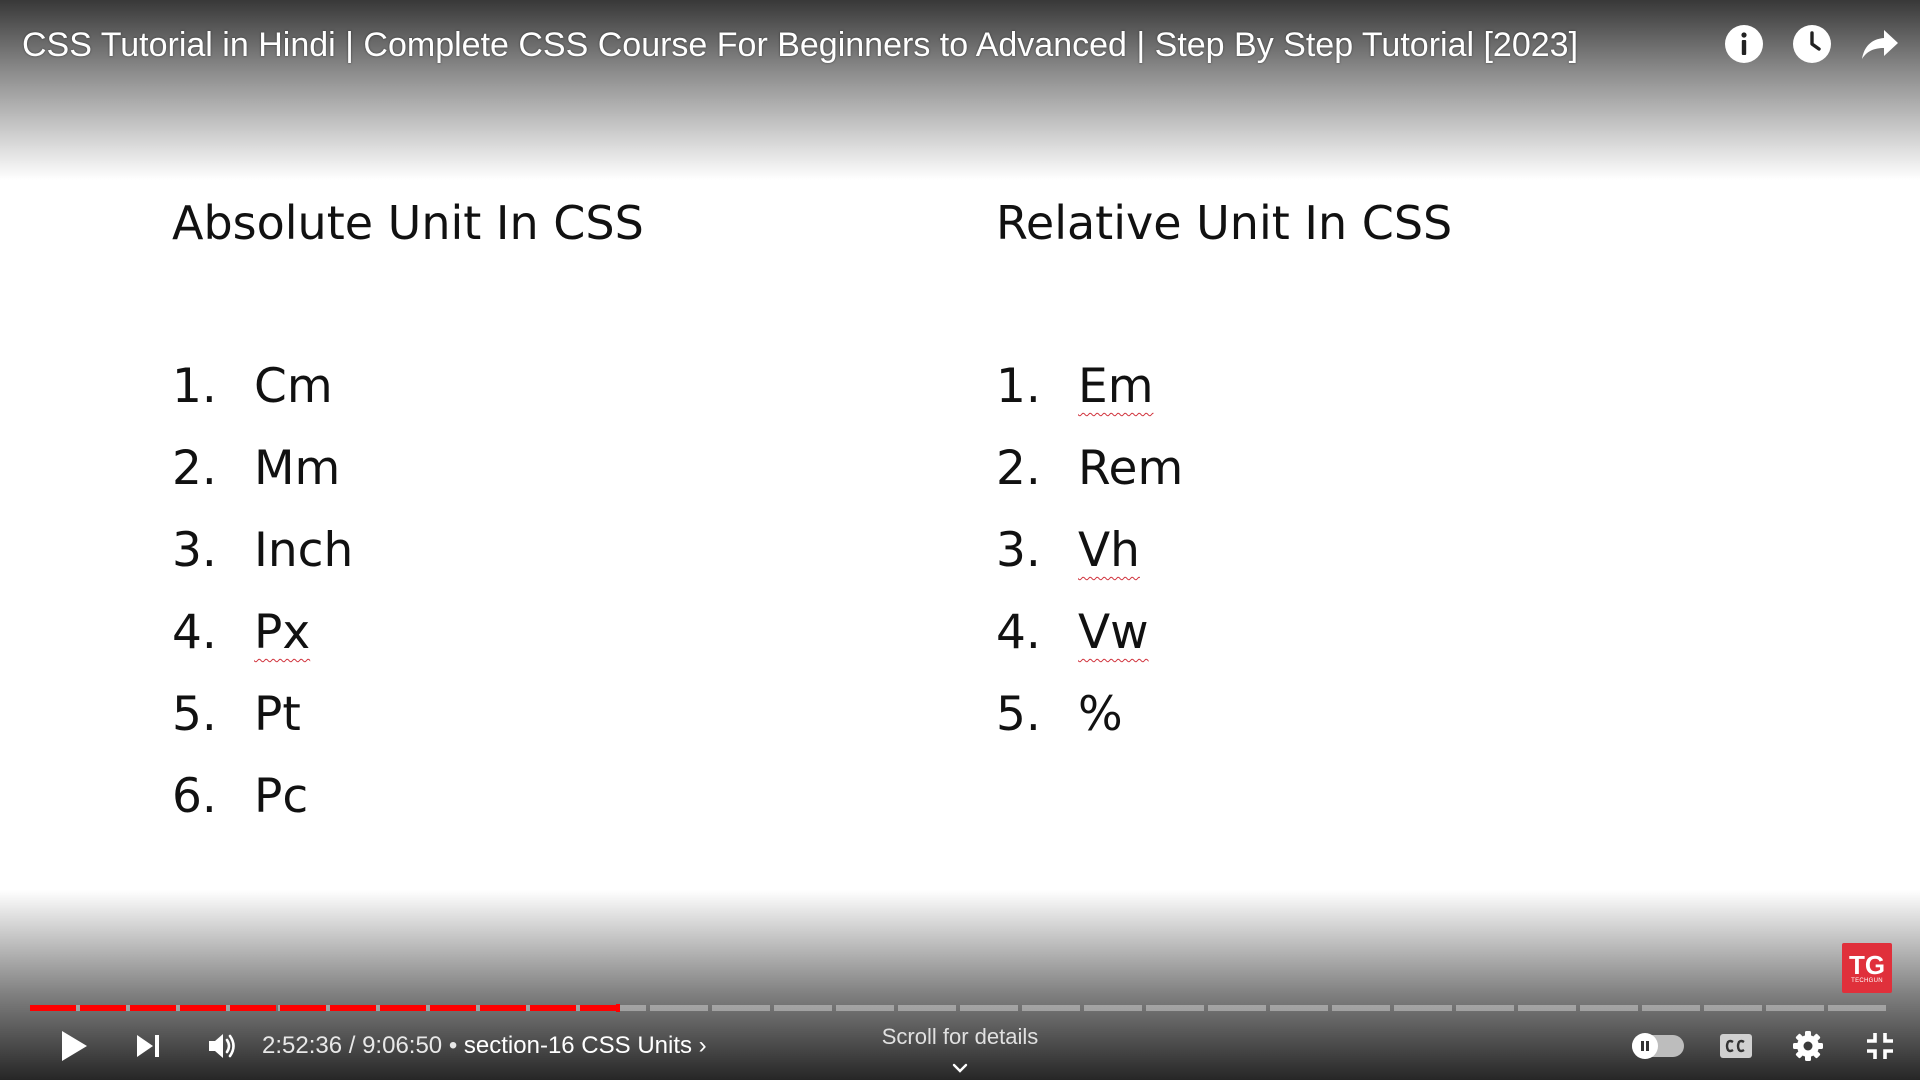 The width and height of the screenshot is (1920, 1080). I want to click on volume-button, so click(222, 1046).